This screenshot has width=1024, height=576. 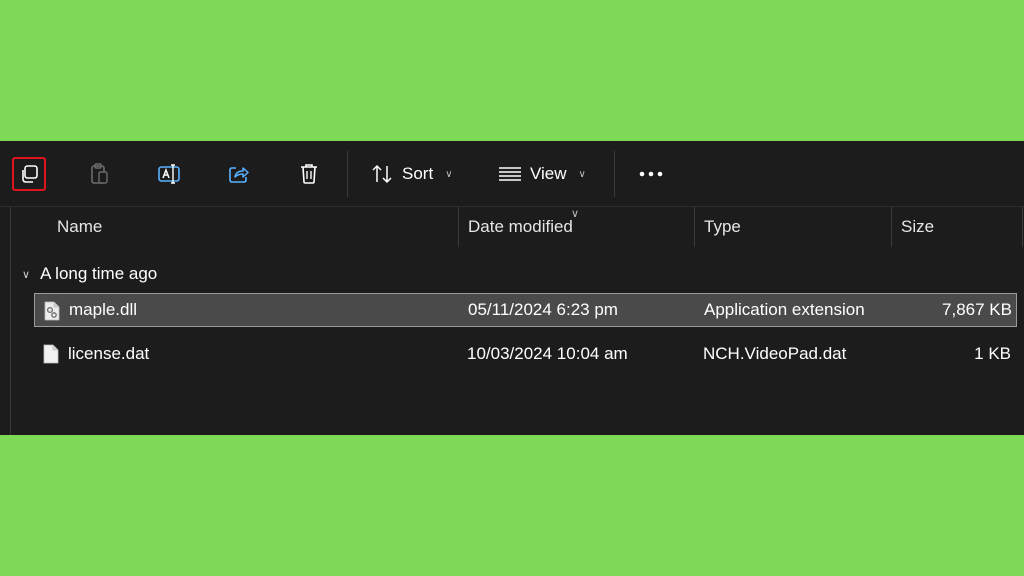 I want to click on rename-button, so click(x=169, y=174).